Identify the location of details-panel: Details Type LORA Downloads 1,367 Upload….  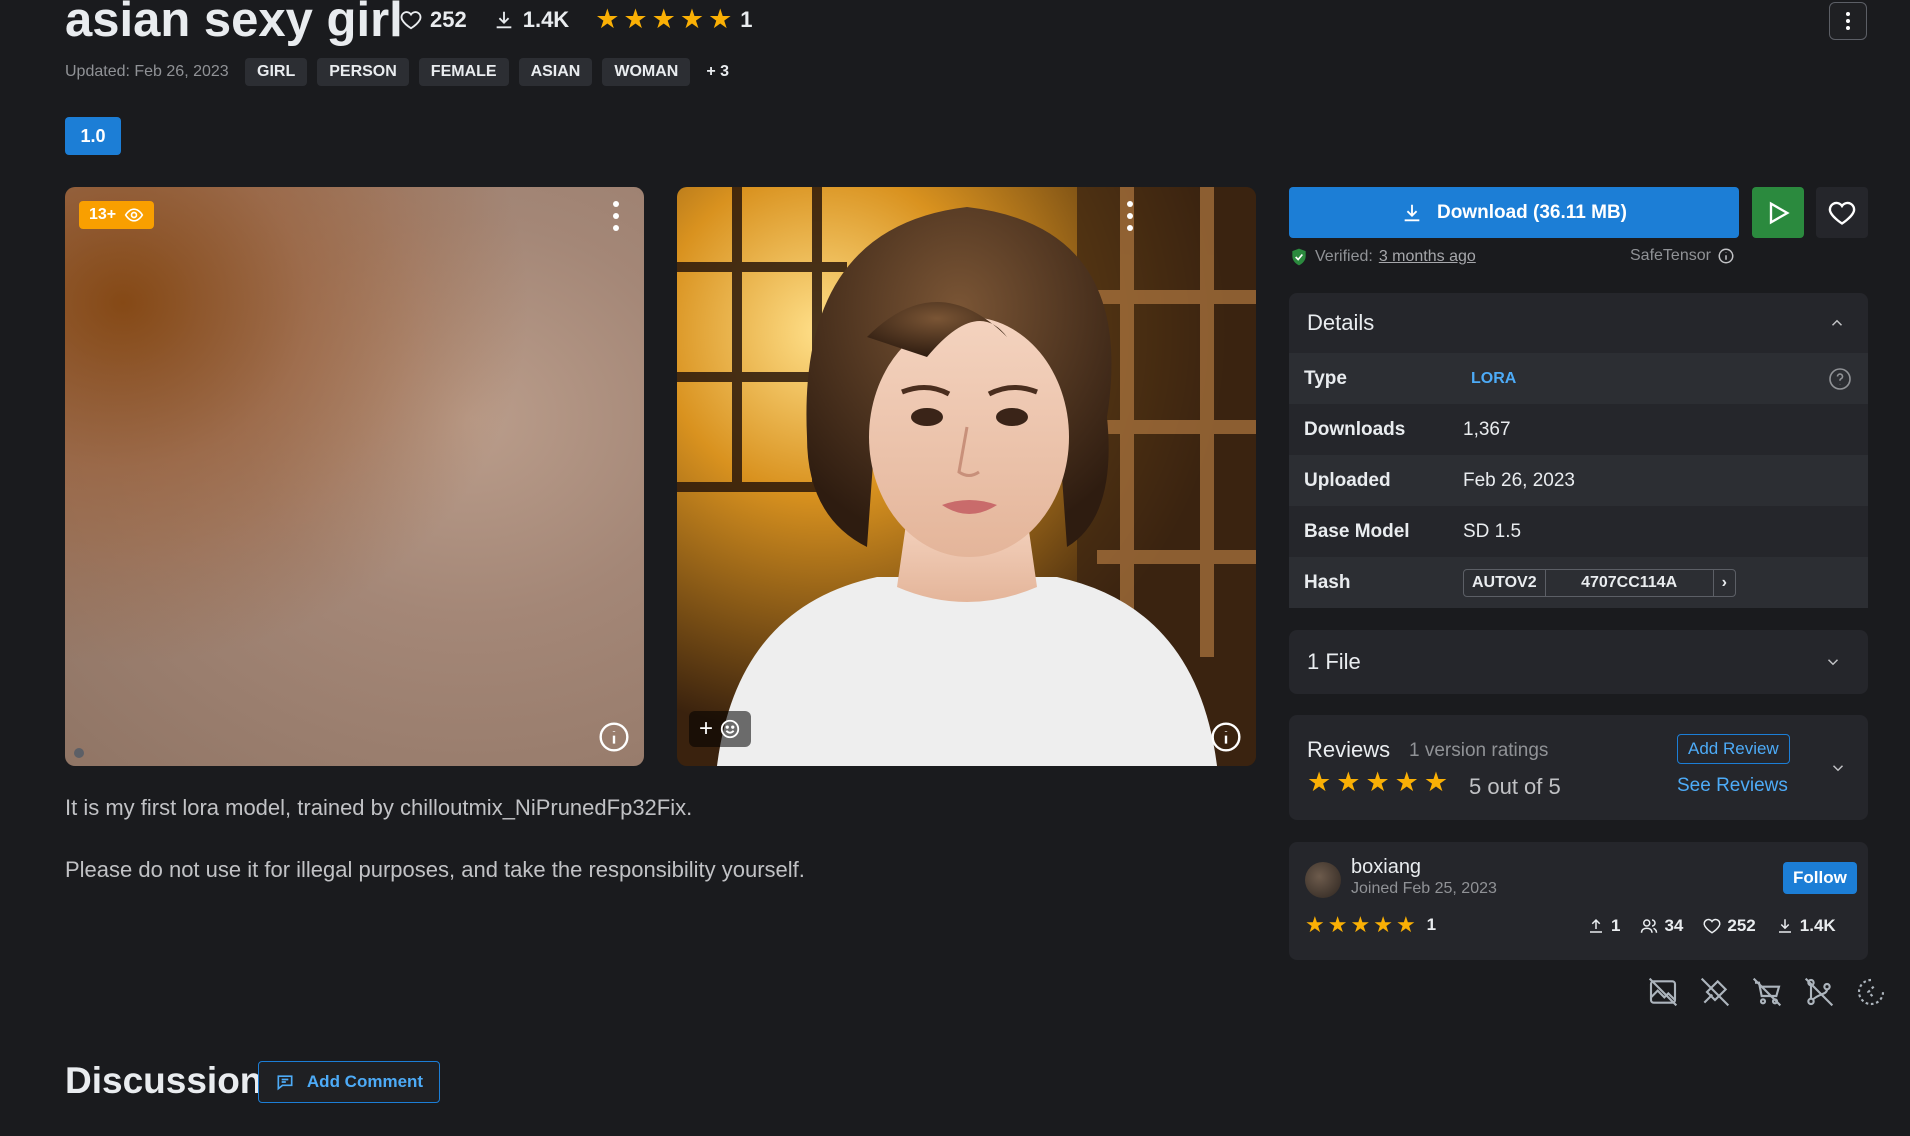
(1578, 450).